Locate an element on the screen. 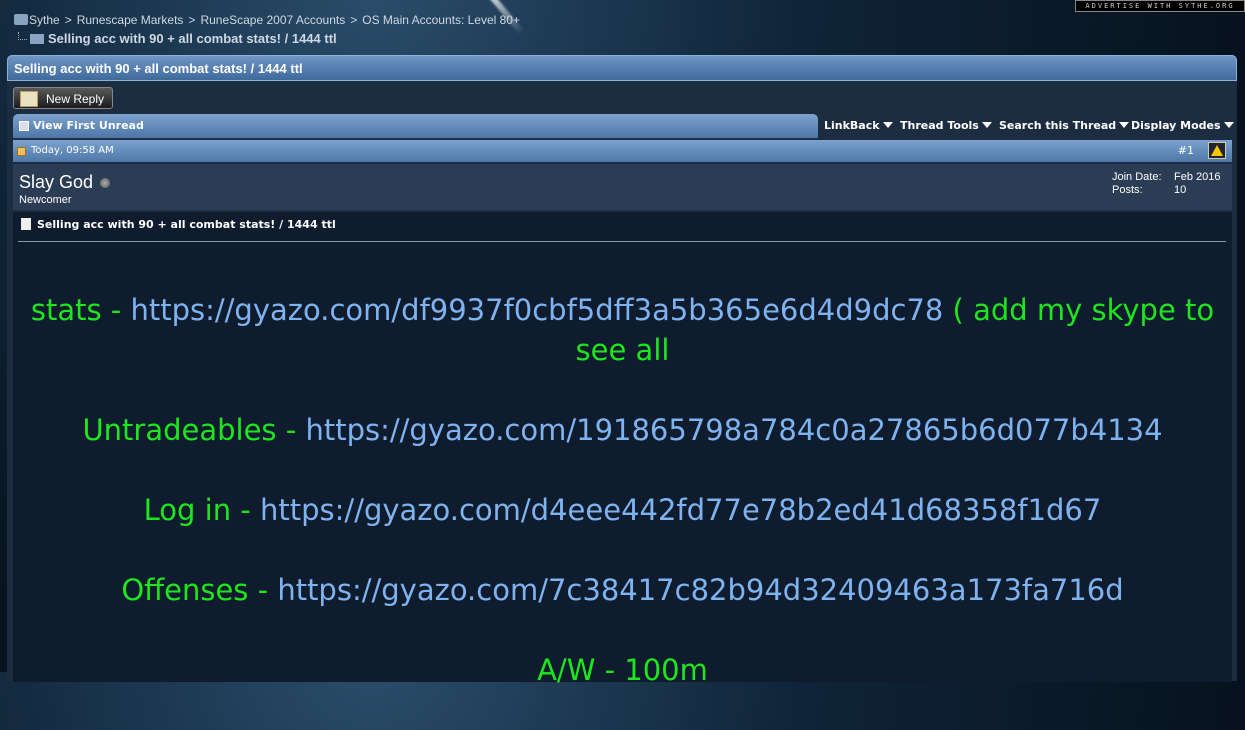 The width and height of the screenshot is (1245, 730). home-icon is located at coordinates (21, 19).